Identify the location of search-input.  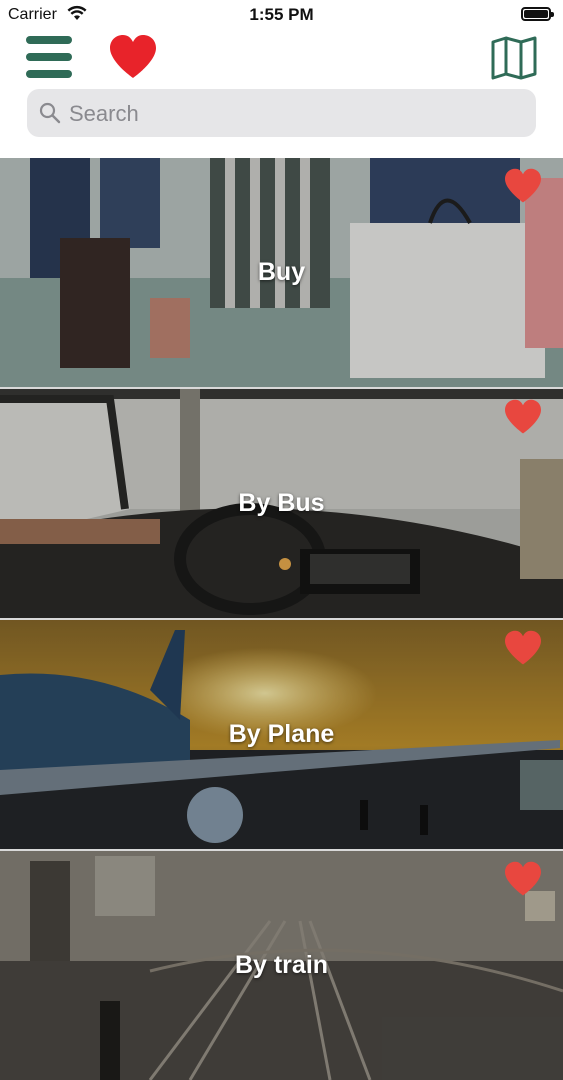
(294, 114).